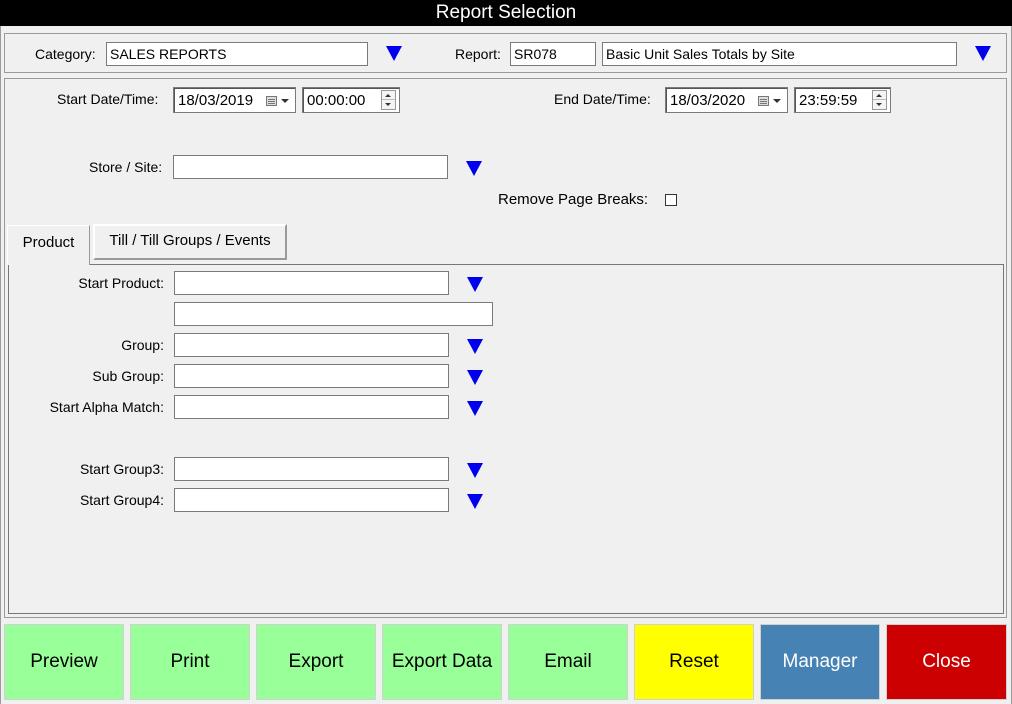 Image resolution: width=1012 pixels, height=704 pixels. What do you see at coordinates (64, 662) in the screenshot?
I see `preview-button: Preview` at bounding box center [64, 662].